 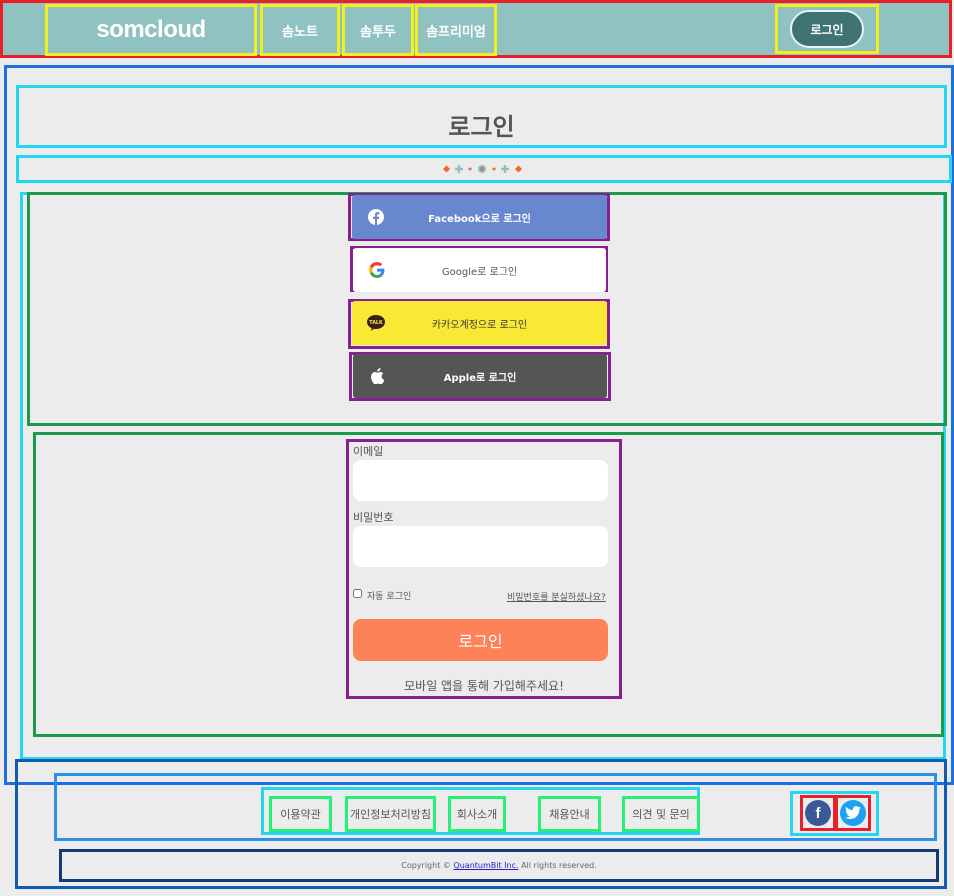 I want to click on footer-link-jobs-label: 채용안내, so click(x=569, y=814).